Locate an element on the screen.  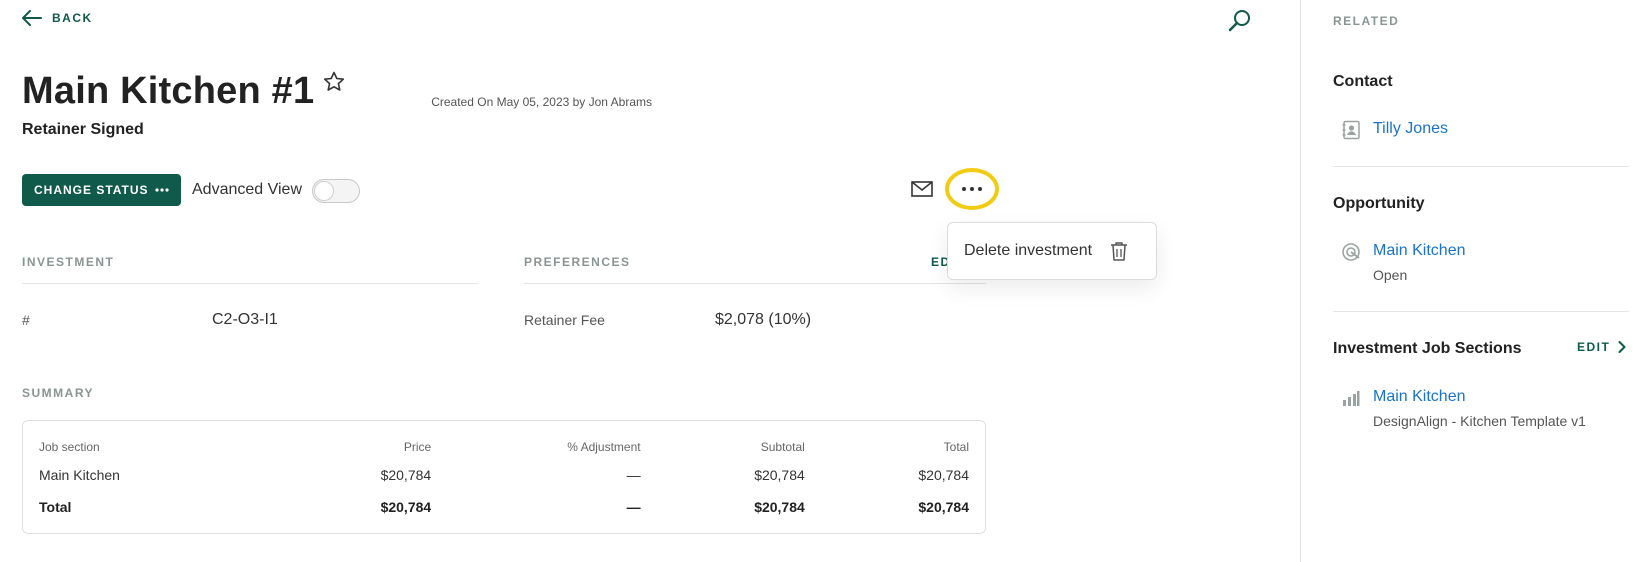
created-info: Created On May 05, 2023 by Jon Abrams is located at coordinates (541, 102).